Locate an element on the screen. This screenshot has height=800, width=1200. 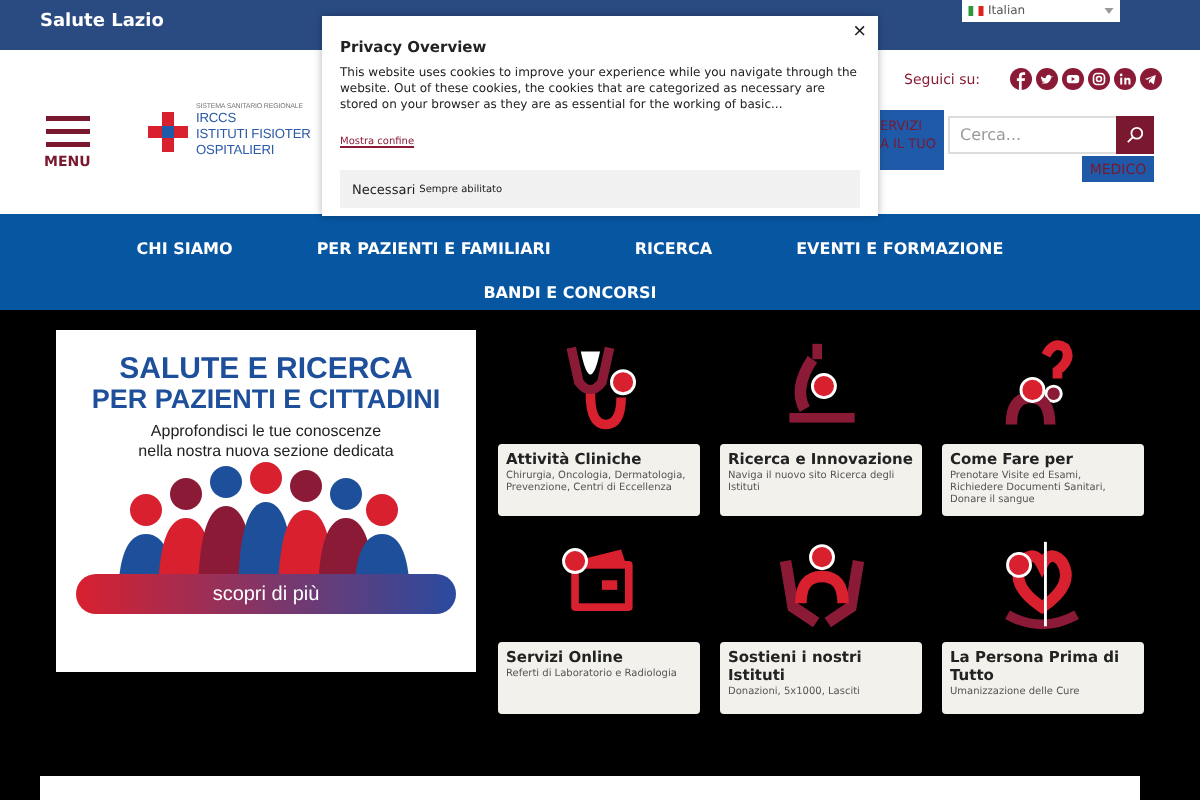
nav-link: PER PAZIENTI E FAMILIARI is located at coordinates (433, 248).